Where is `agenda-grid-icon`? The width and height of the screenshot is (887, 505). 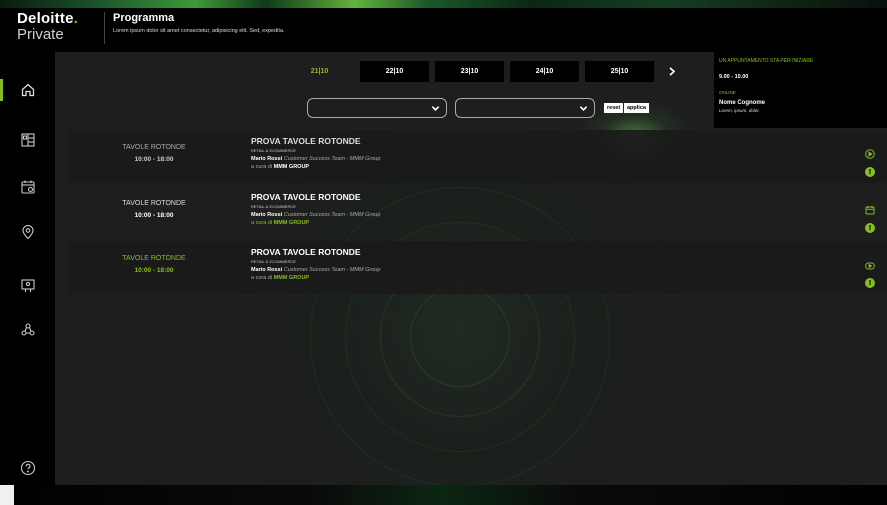 agenda-grid-icon is located at coordinates (28, 140).